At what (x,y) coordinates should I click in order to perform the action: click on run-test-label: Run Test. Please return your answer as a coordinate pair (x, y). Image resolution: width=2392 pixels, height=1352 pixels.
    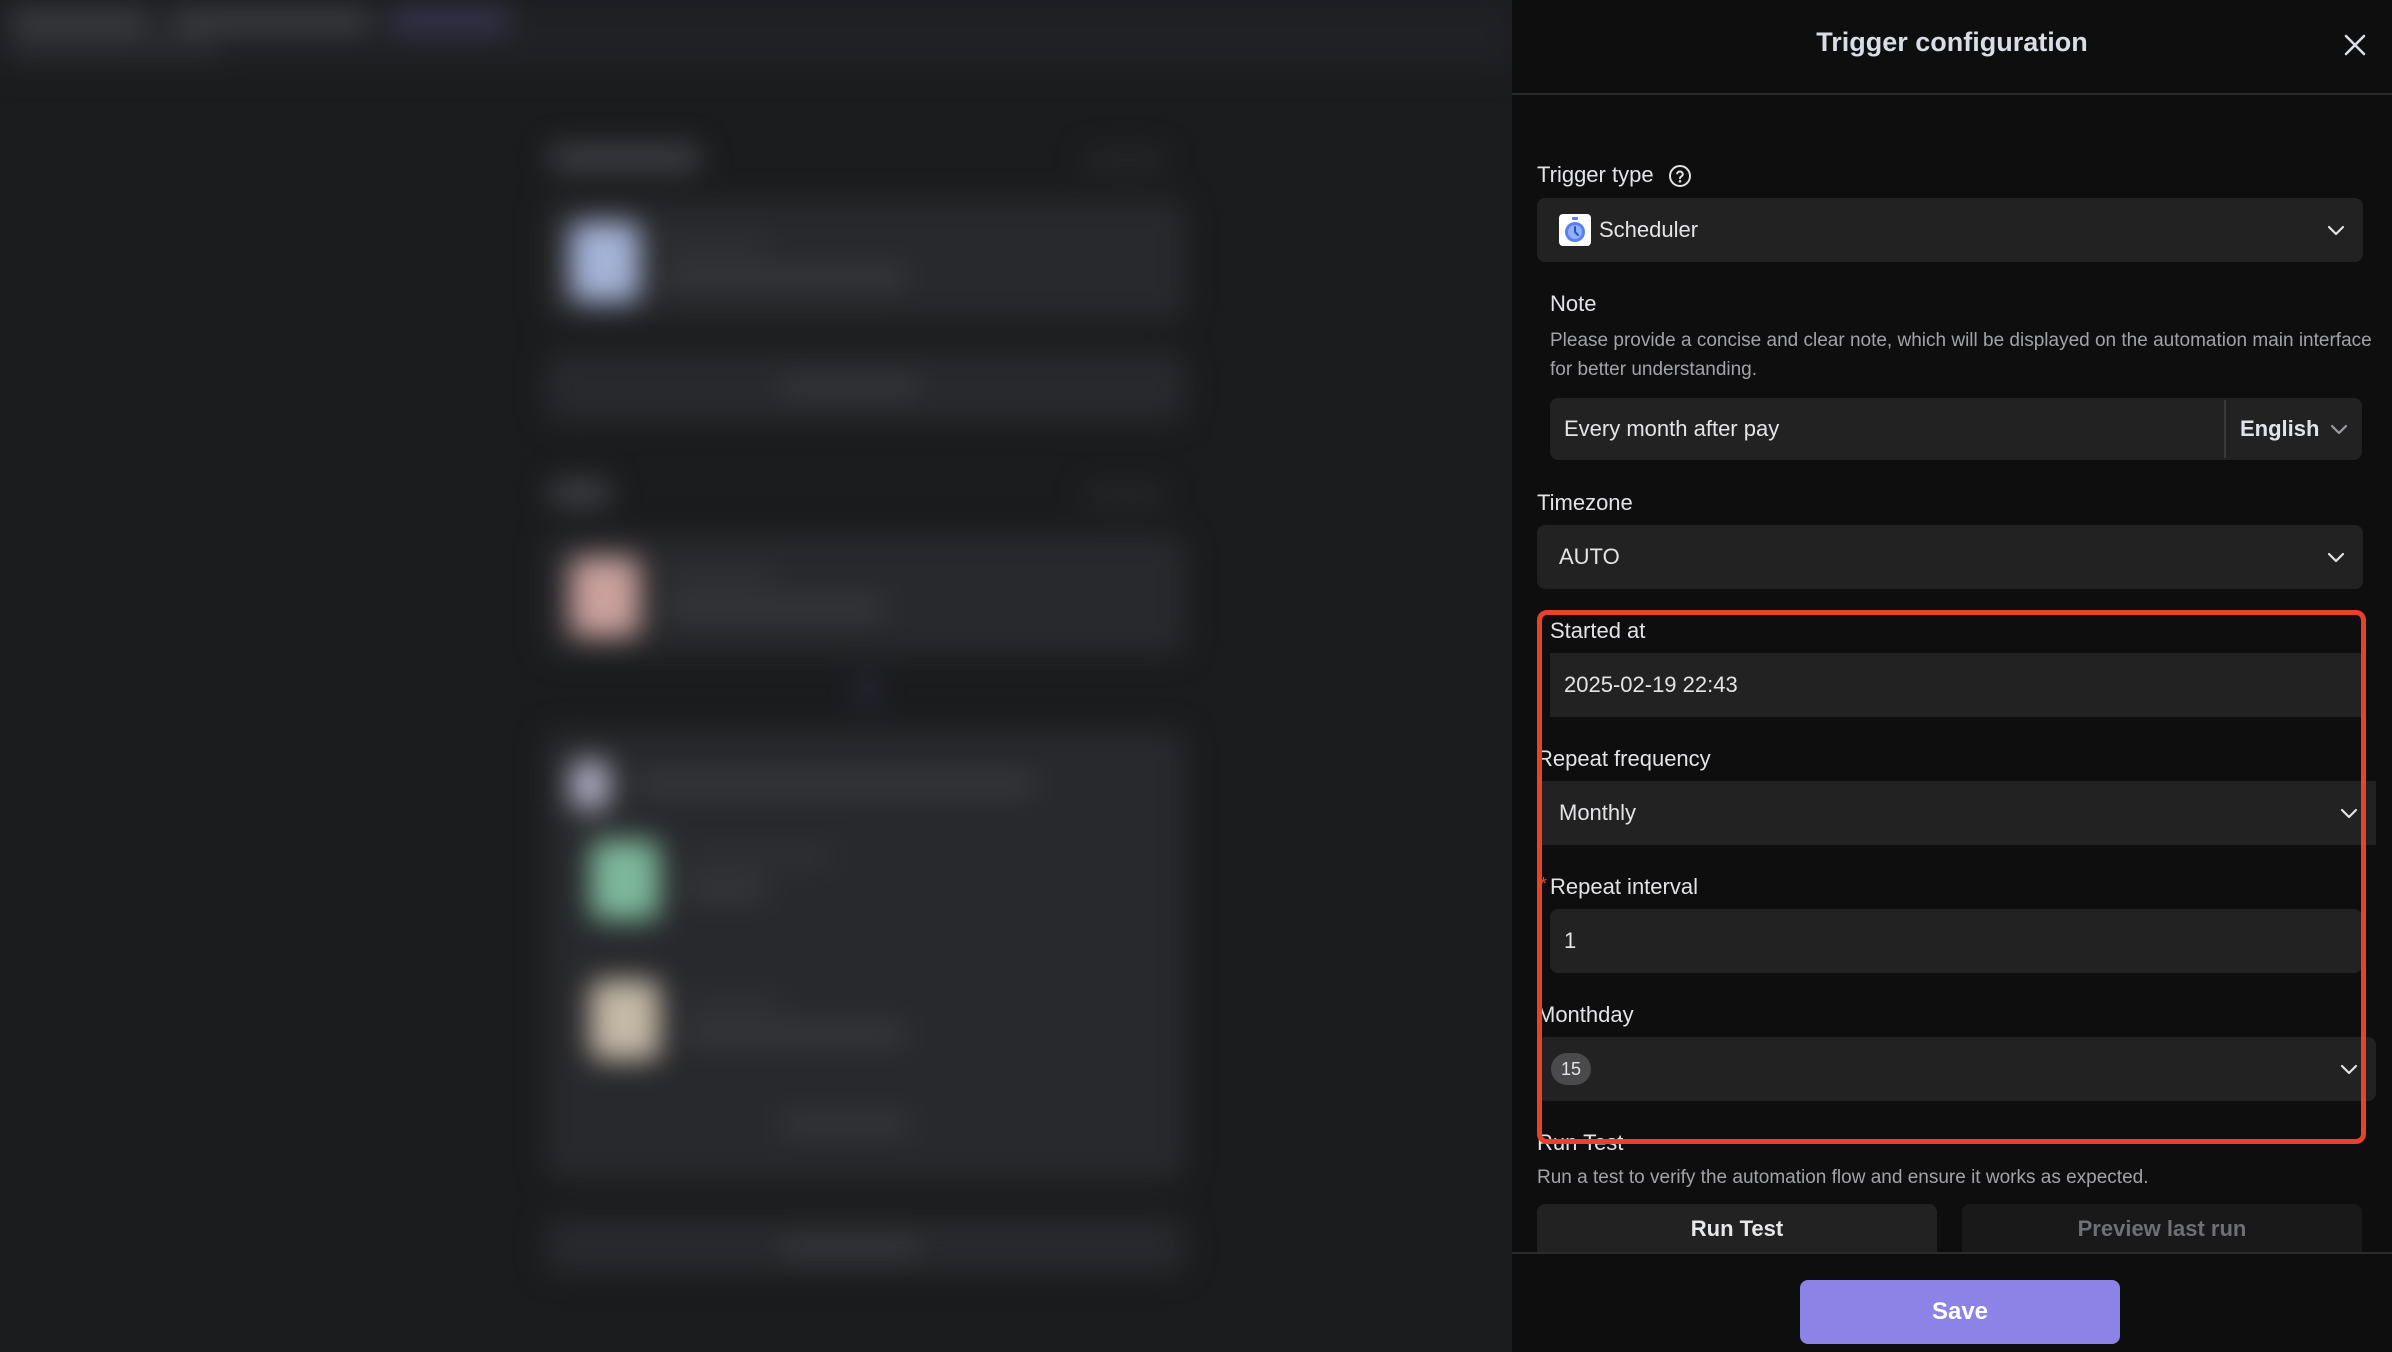
    Looking at the image, I should click on (1580, 1142).